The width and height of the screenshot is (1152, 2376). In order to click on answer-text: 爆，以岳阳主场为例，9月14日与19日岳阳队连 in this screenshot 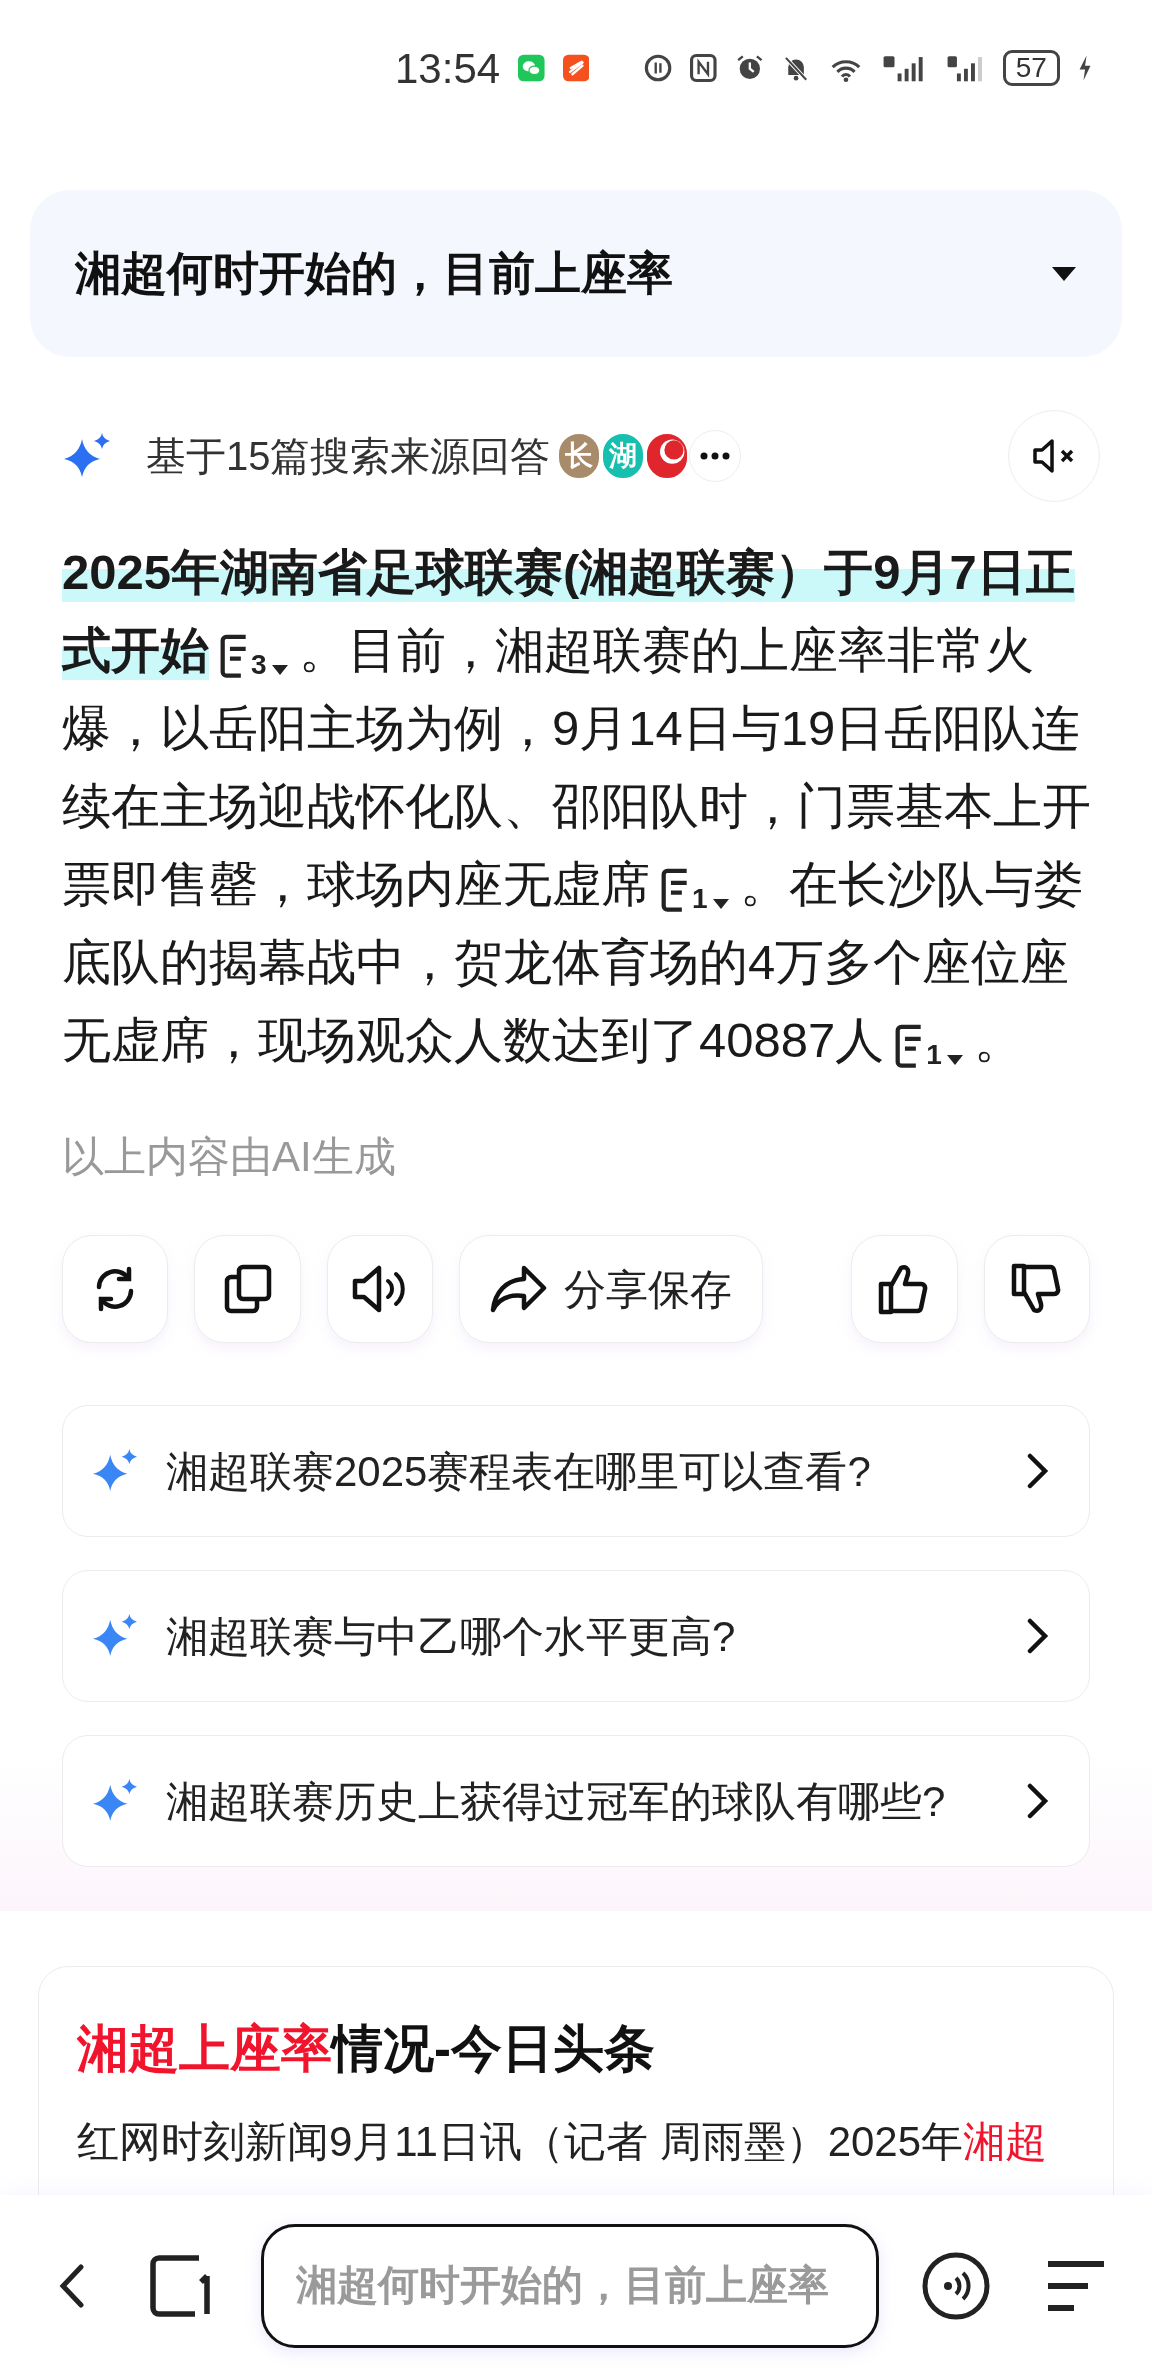, I will do `click(571, 728)`.